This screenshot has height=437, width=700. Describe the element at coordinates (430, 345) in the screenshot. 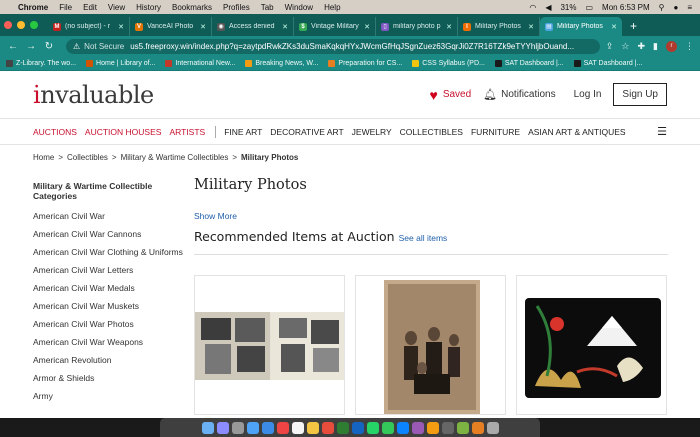

I see `item-card-family-portrait` at that location.